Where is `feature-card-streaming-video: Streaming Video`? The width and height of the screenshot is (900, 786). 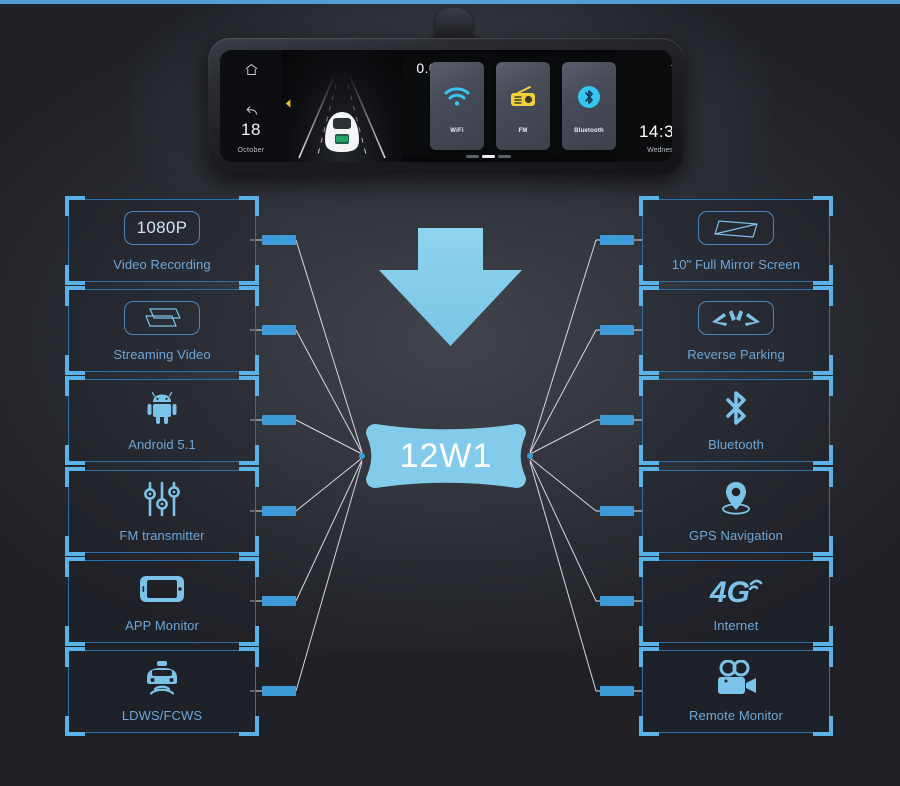 feature-card-streaming-video: Streaming Video is located at coordinates (162, 330).